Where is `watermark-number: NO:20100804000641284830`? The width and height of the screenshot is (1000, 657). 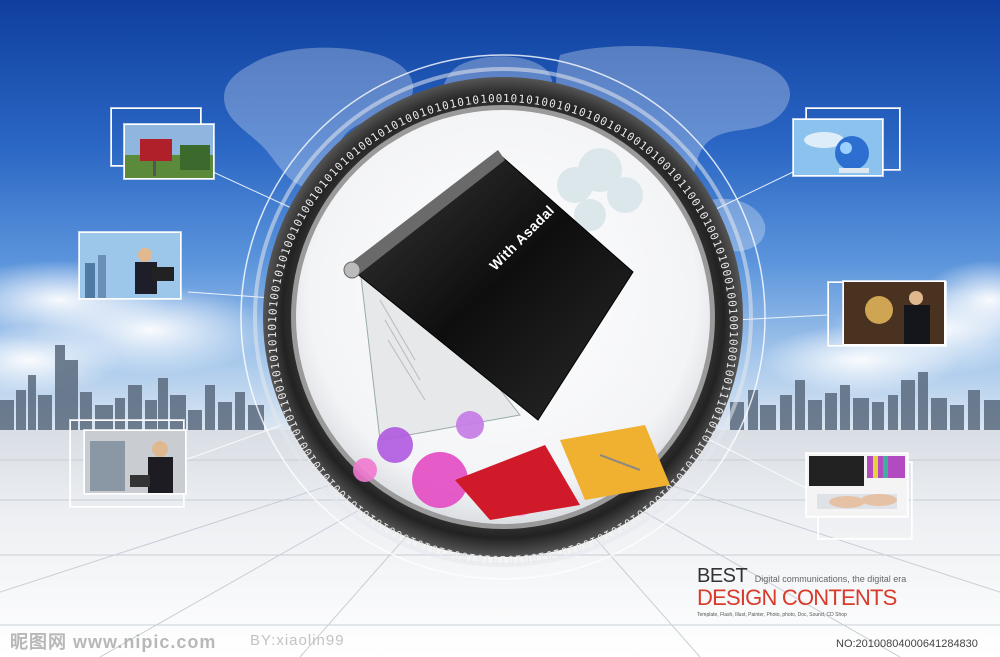 watermark-number: NO:20100804000641284830 is located at coordinates (907, 644).